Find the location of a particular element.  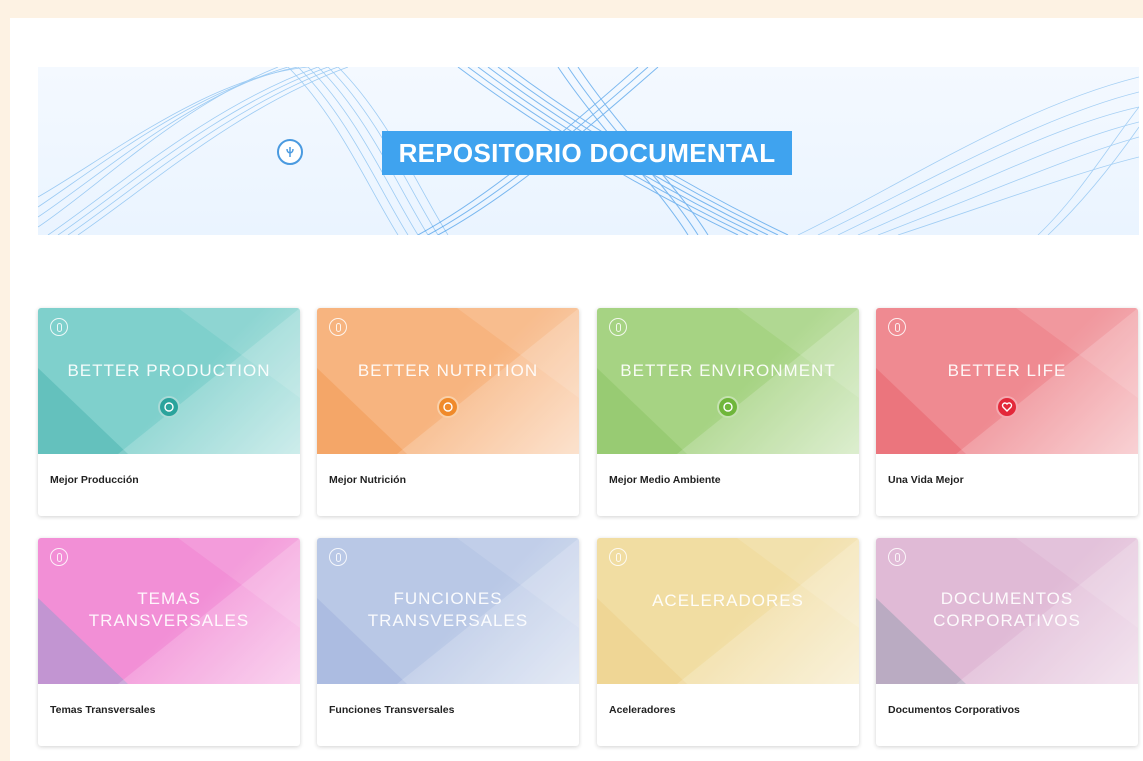

category-card-temas: TEMAS TRANSVERSALES Temas Transversales is located at coordinates (169, 642).